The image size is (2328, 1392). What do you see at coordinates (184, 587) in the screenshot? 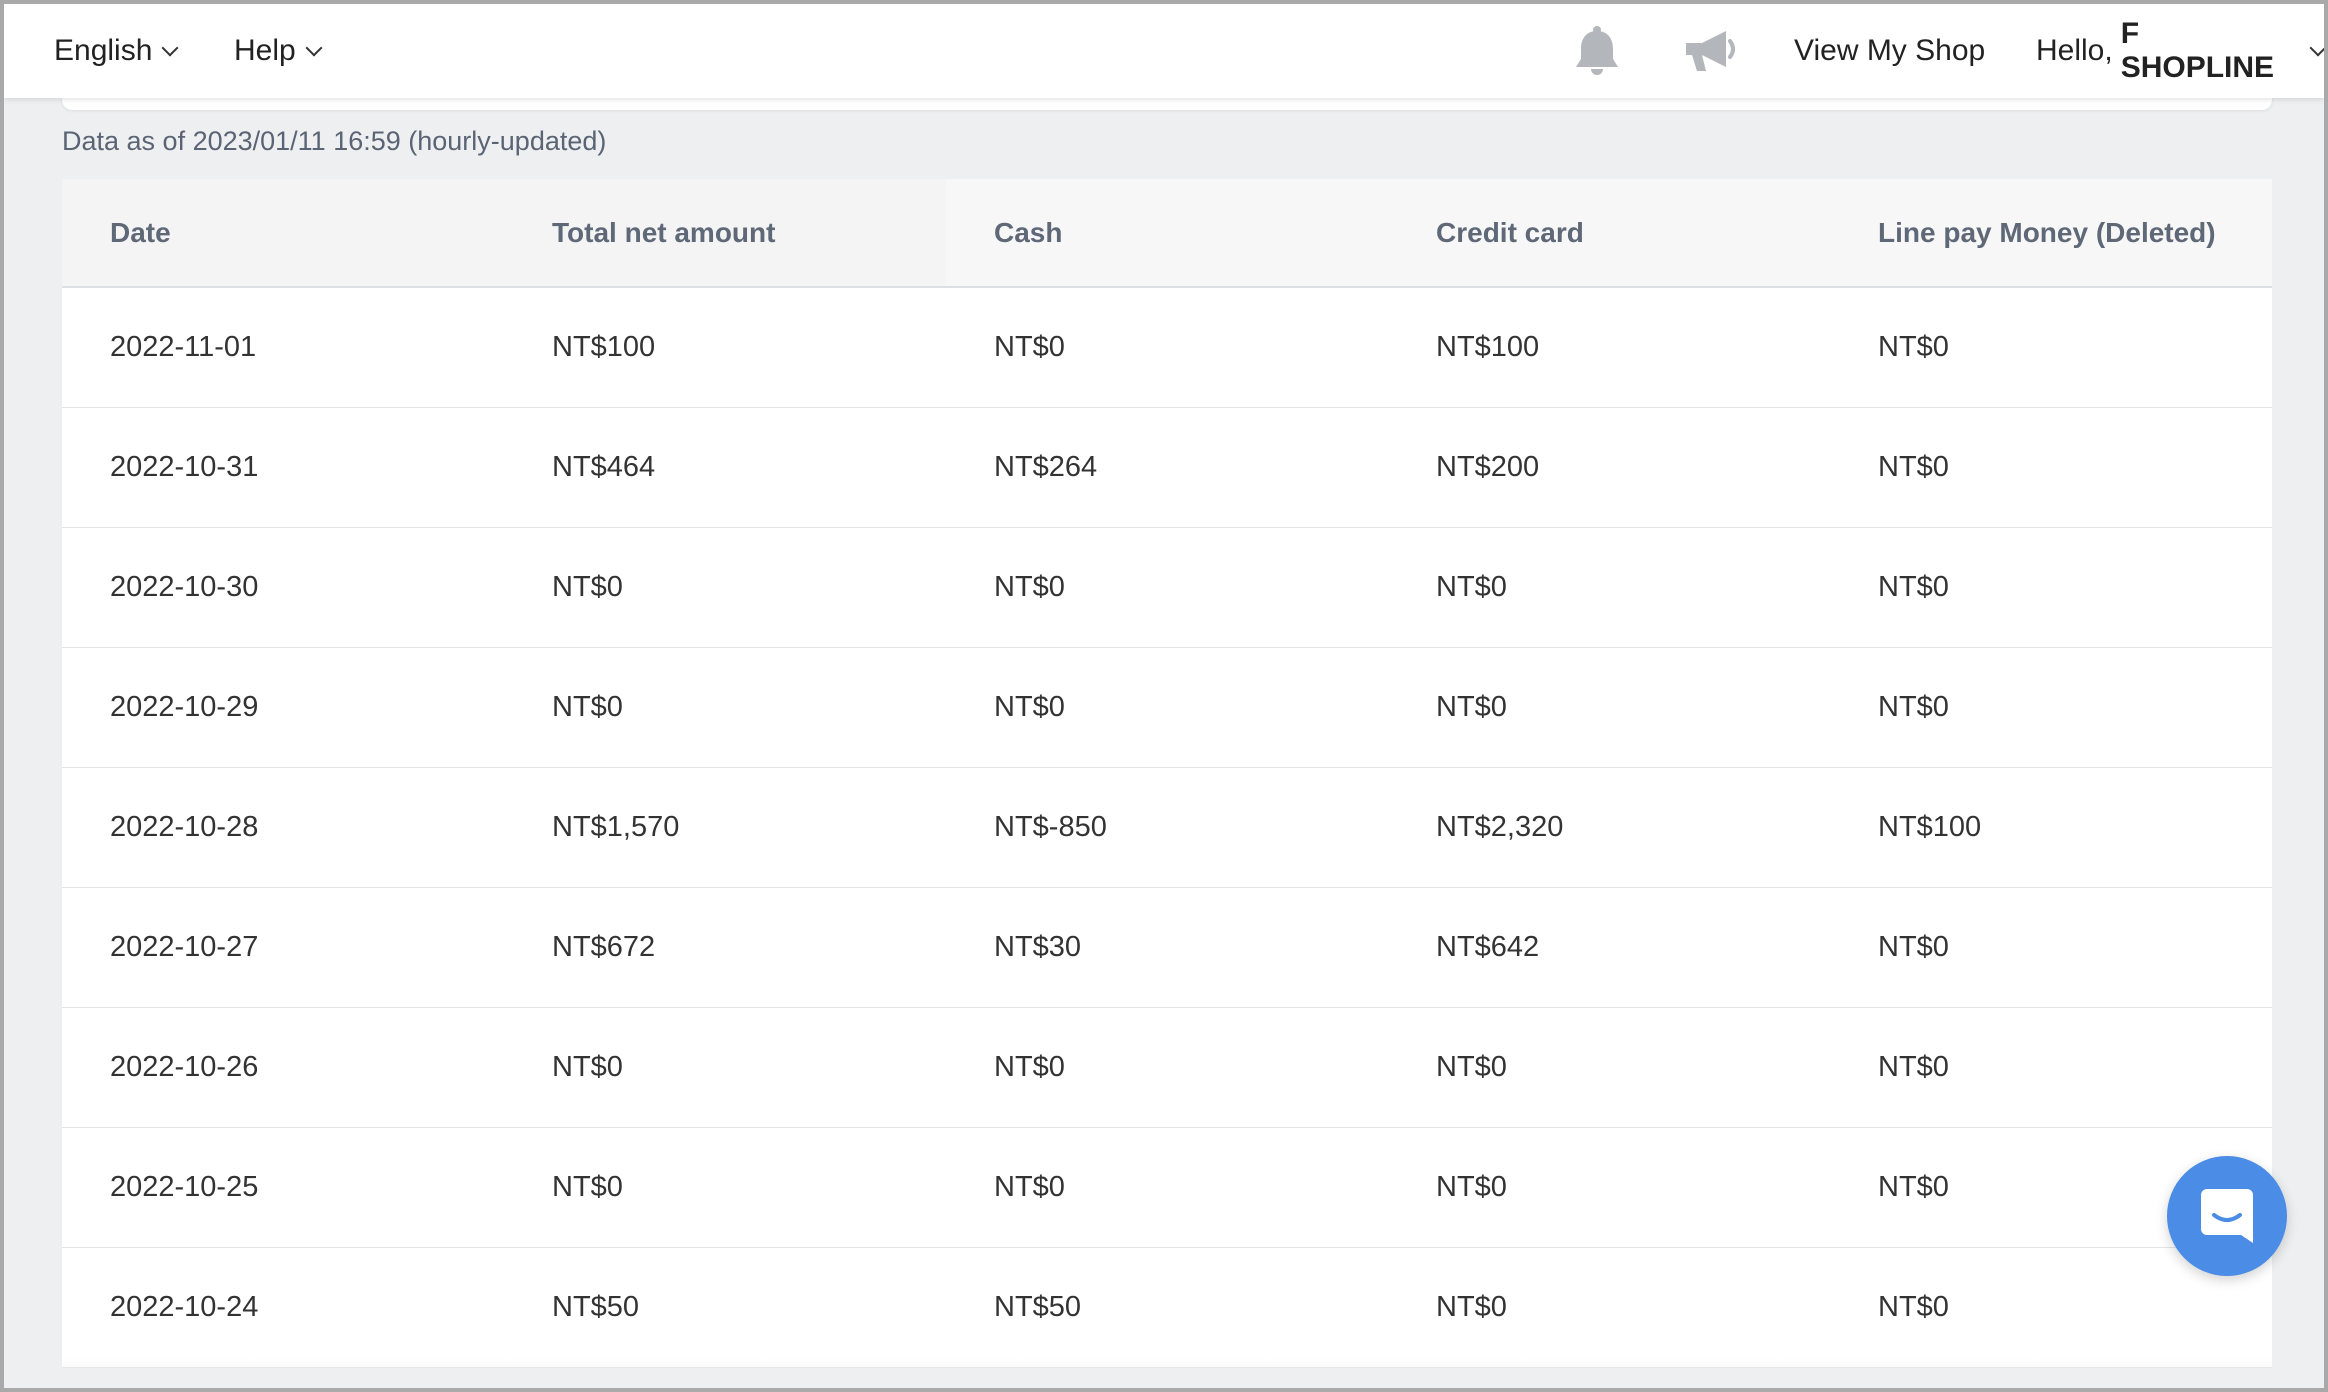
I see `cell-date: 2022-10-30` at bounding box center [184, 587].